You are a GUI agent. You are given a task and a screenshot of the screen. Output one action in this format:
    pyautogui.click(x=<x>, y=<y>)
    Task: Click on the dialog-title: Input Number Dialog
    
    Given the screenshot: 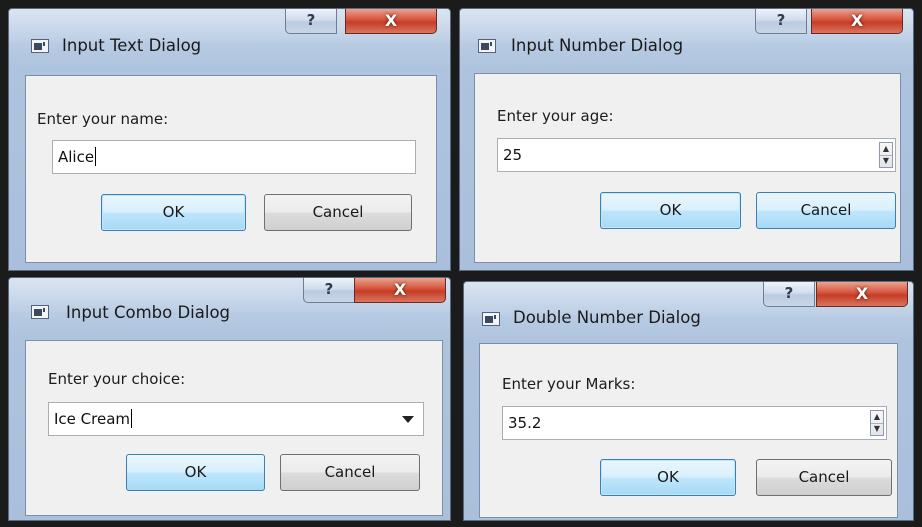 What is the action you would take?
    pyautogui.click(x=597, y=45)
    